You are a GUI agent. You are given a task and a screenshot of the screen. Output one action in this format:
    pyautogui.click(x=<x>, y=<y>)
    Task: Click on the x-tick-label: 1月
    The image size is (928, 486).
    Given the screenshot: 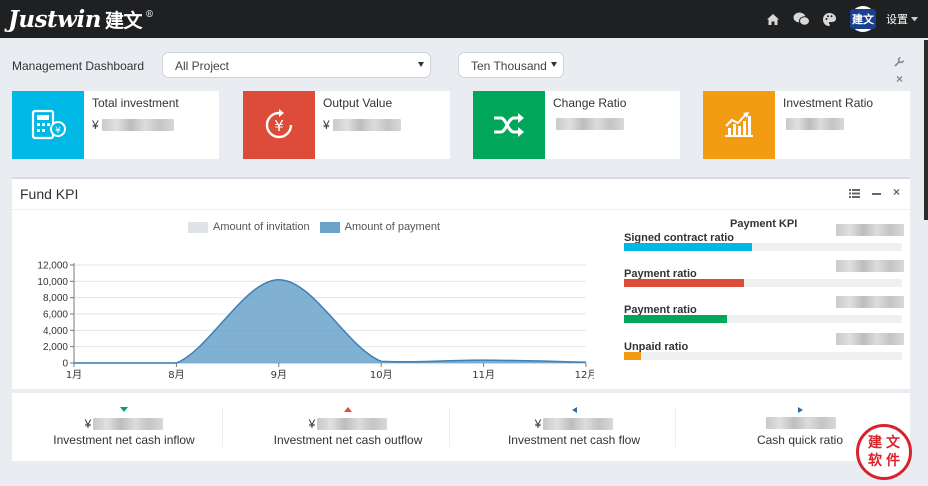 What is the action you would take?
    pyautogui.click(x=74, y=375)
    